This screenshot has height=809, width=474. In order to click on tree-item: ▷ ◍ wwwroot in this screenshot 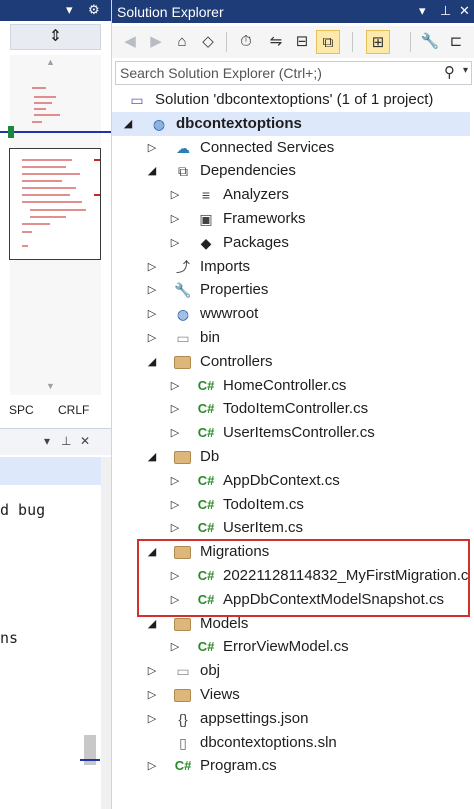, I will do `click(293, 314)`.